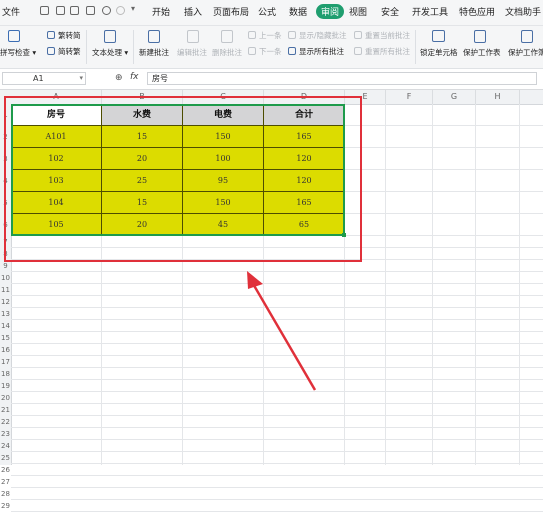  What do you see at coordinates (5, 482) in the screenshot?
I see `row-header-27: 27` at bounding box center [5, 482].